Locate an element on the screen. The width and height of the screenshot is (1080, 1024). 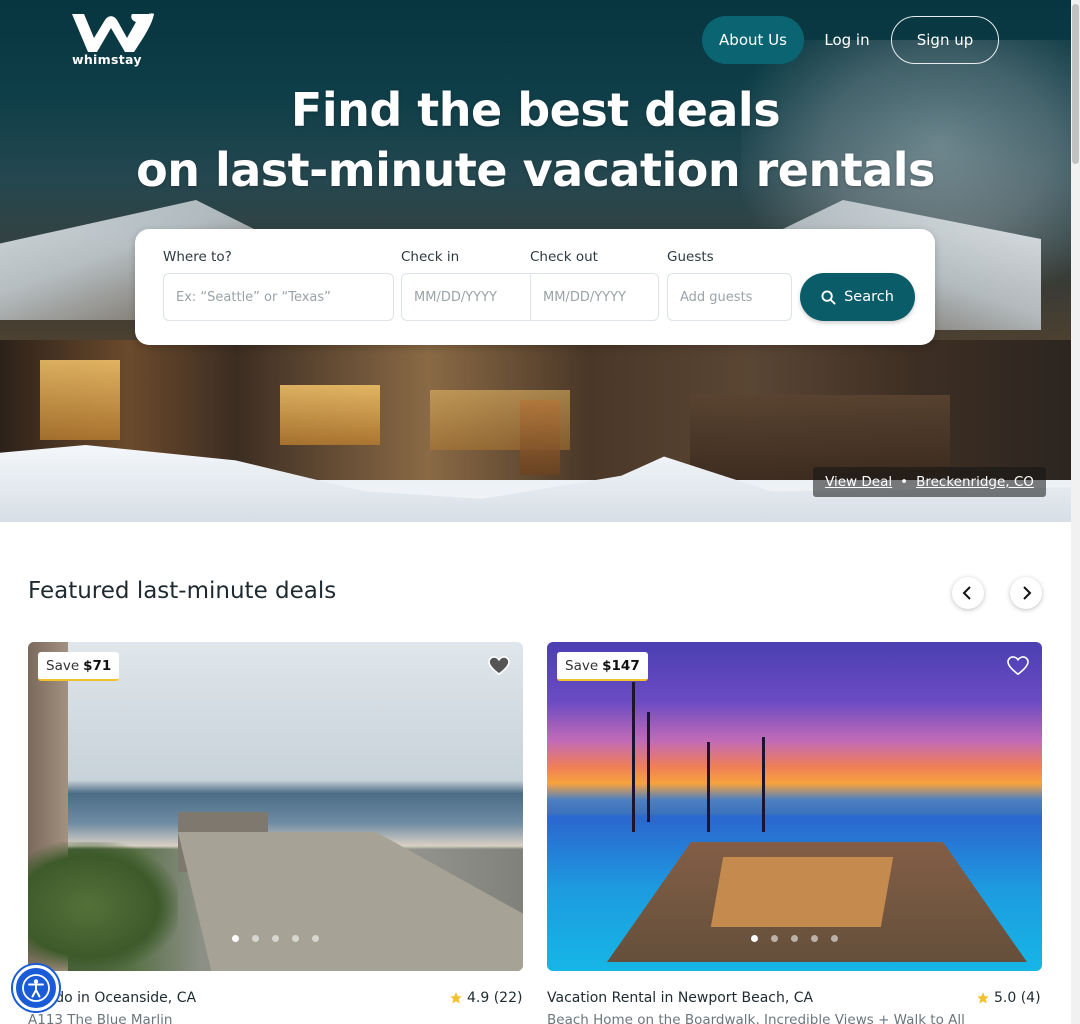
whimstay-logo: ™ whimstay is located at coordinates (115, 41).